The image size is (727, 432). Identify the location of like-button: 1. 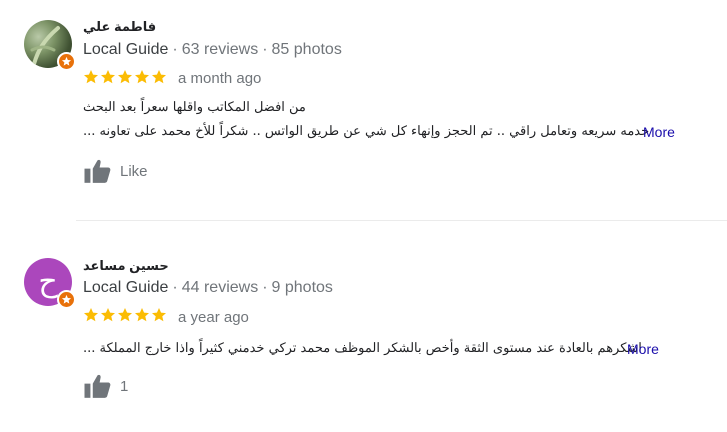
(105, 386).